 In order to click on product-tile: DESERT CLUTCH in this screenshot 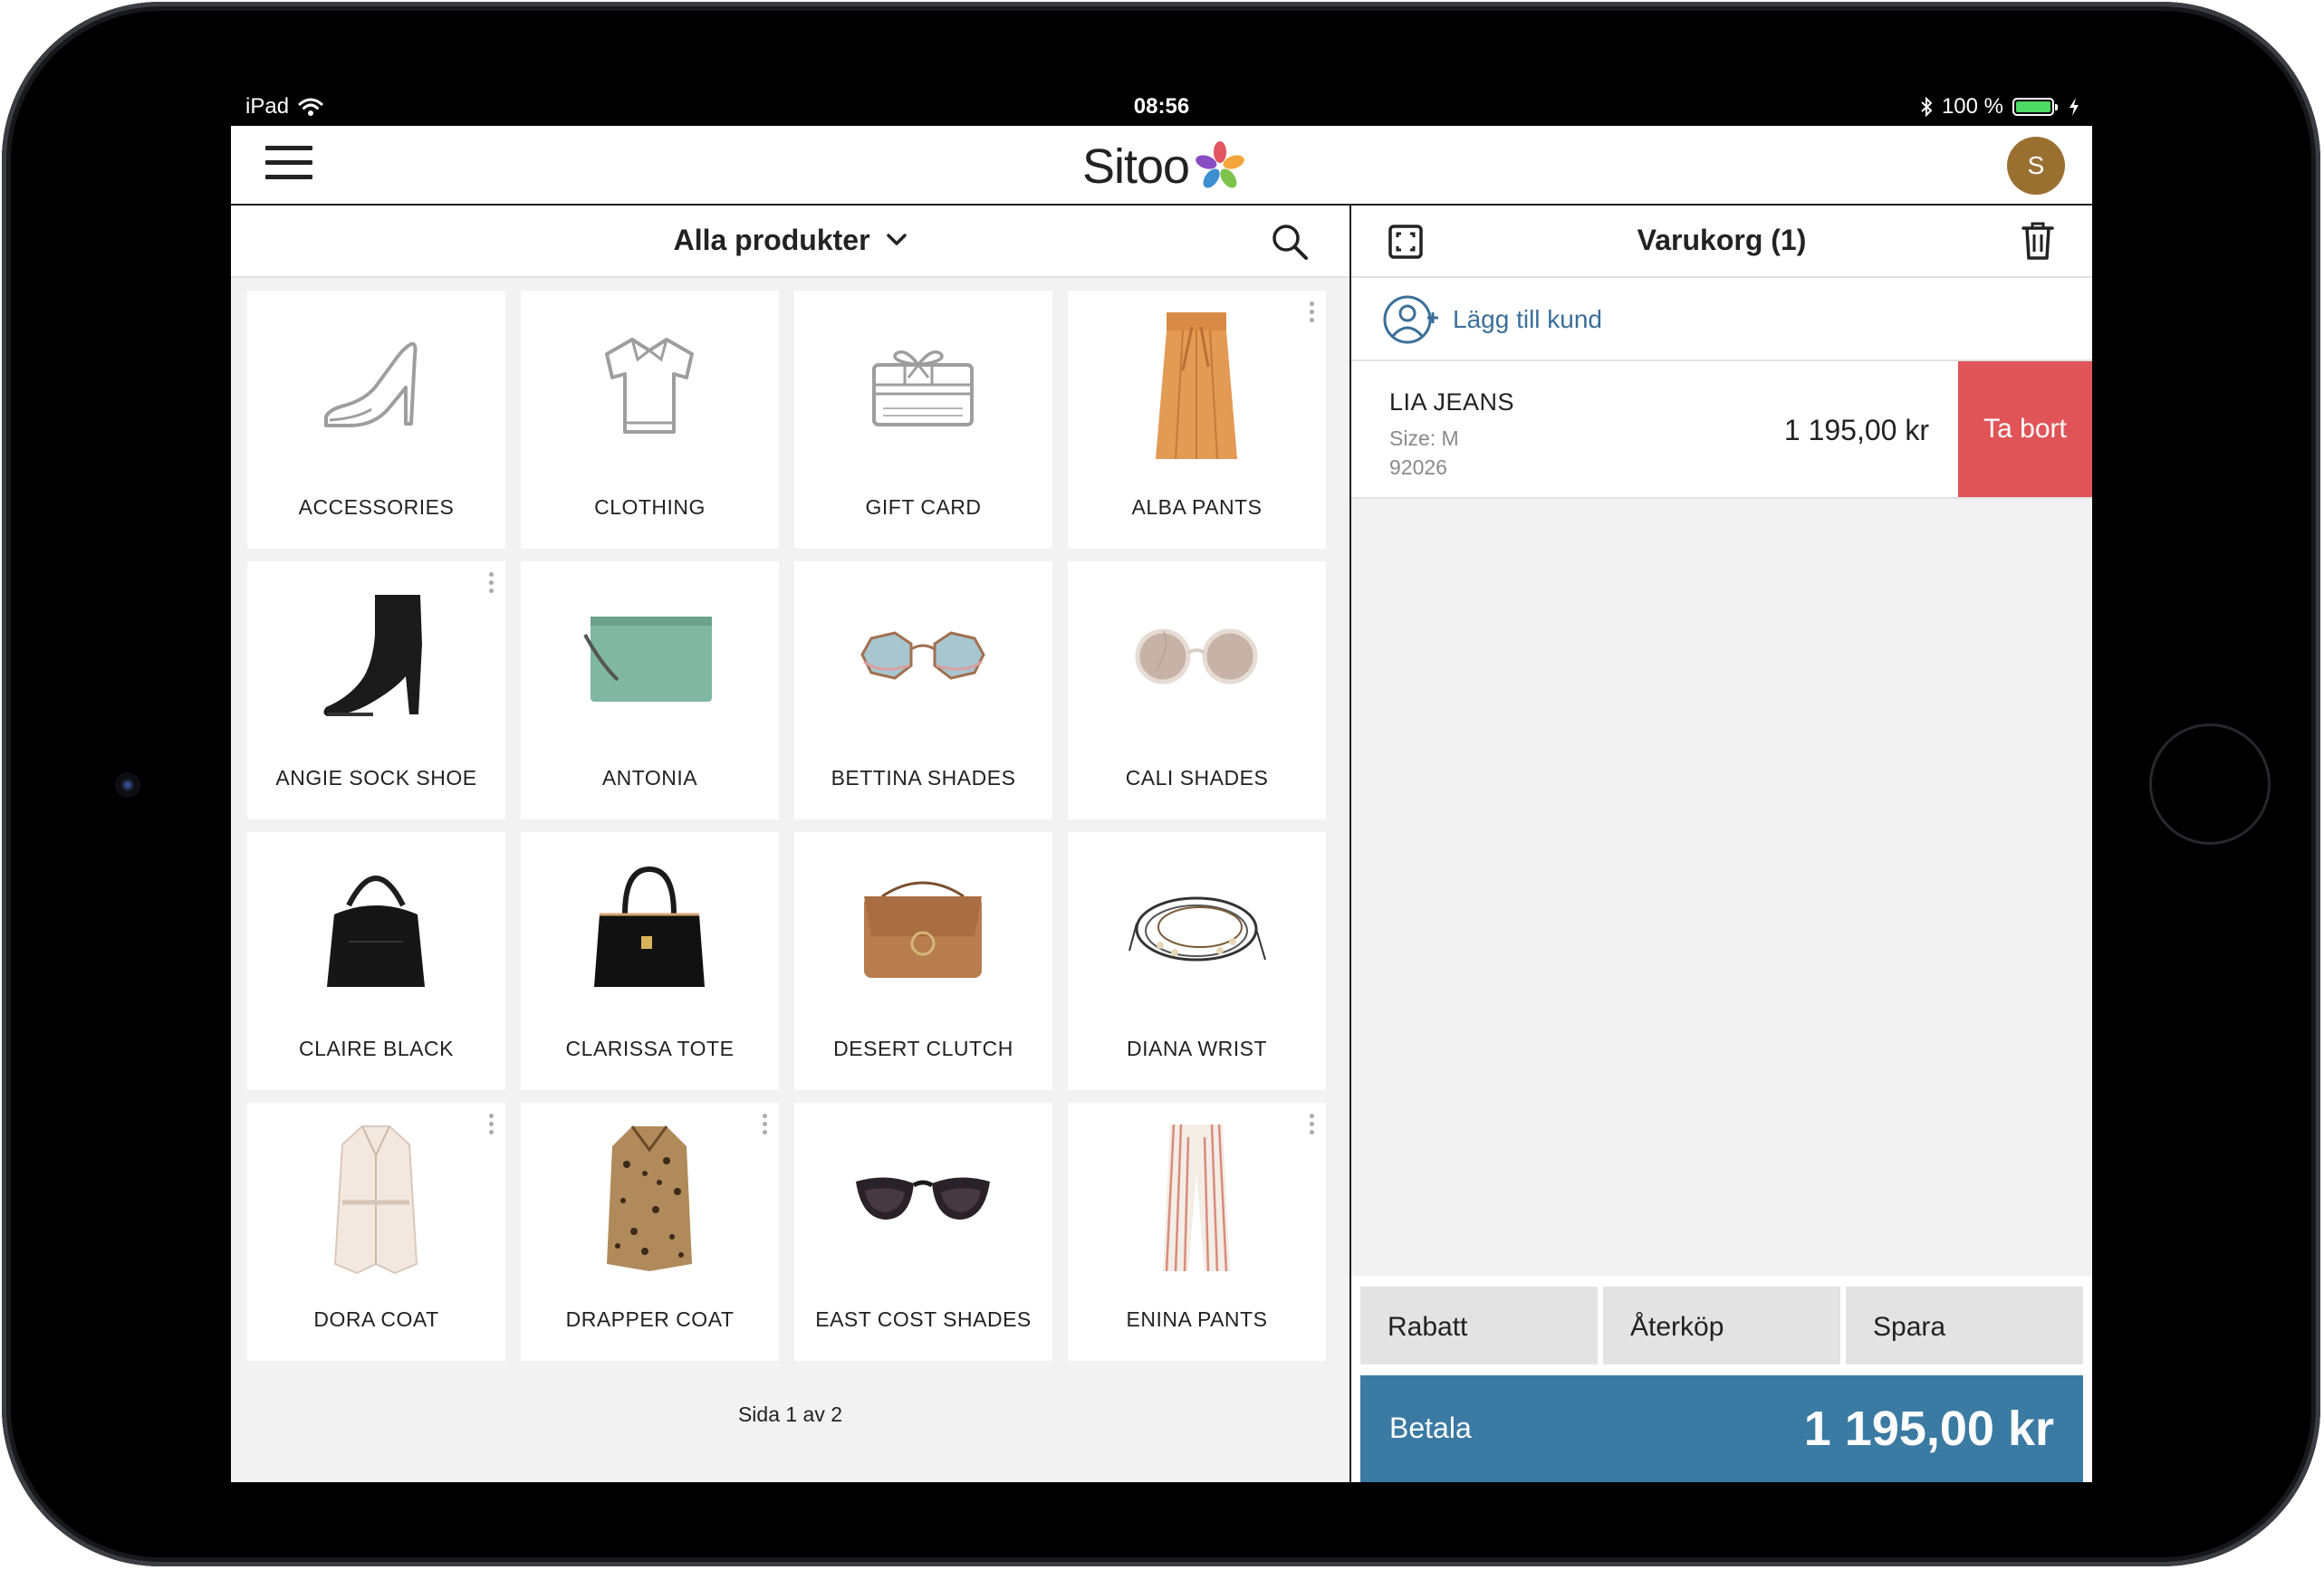, I will do `click(923, 961)`.